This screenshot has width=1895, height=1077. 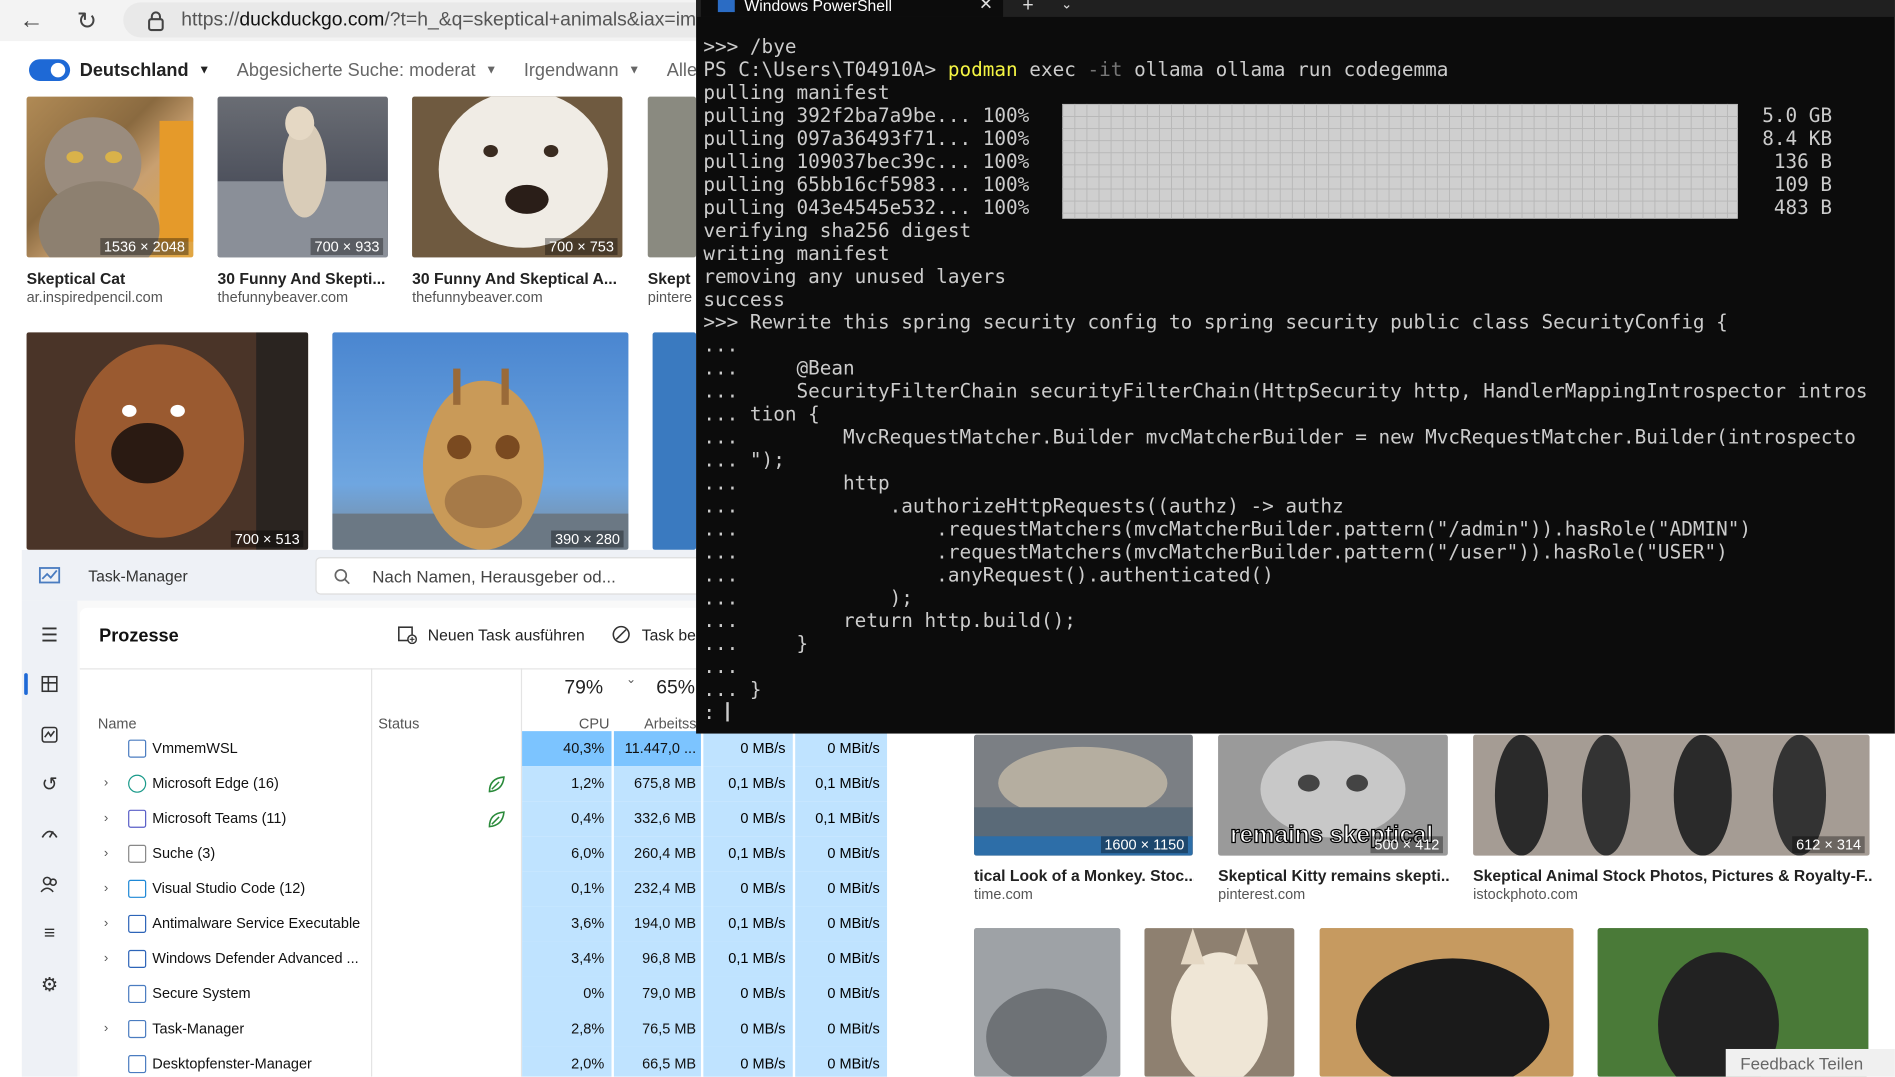 I want to click on terminal-line: verifying sha256 digest, so click(x=837, y=230).